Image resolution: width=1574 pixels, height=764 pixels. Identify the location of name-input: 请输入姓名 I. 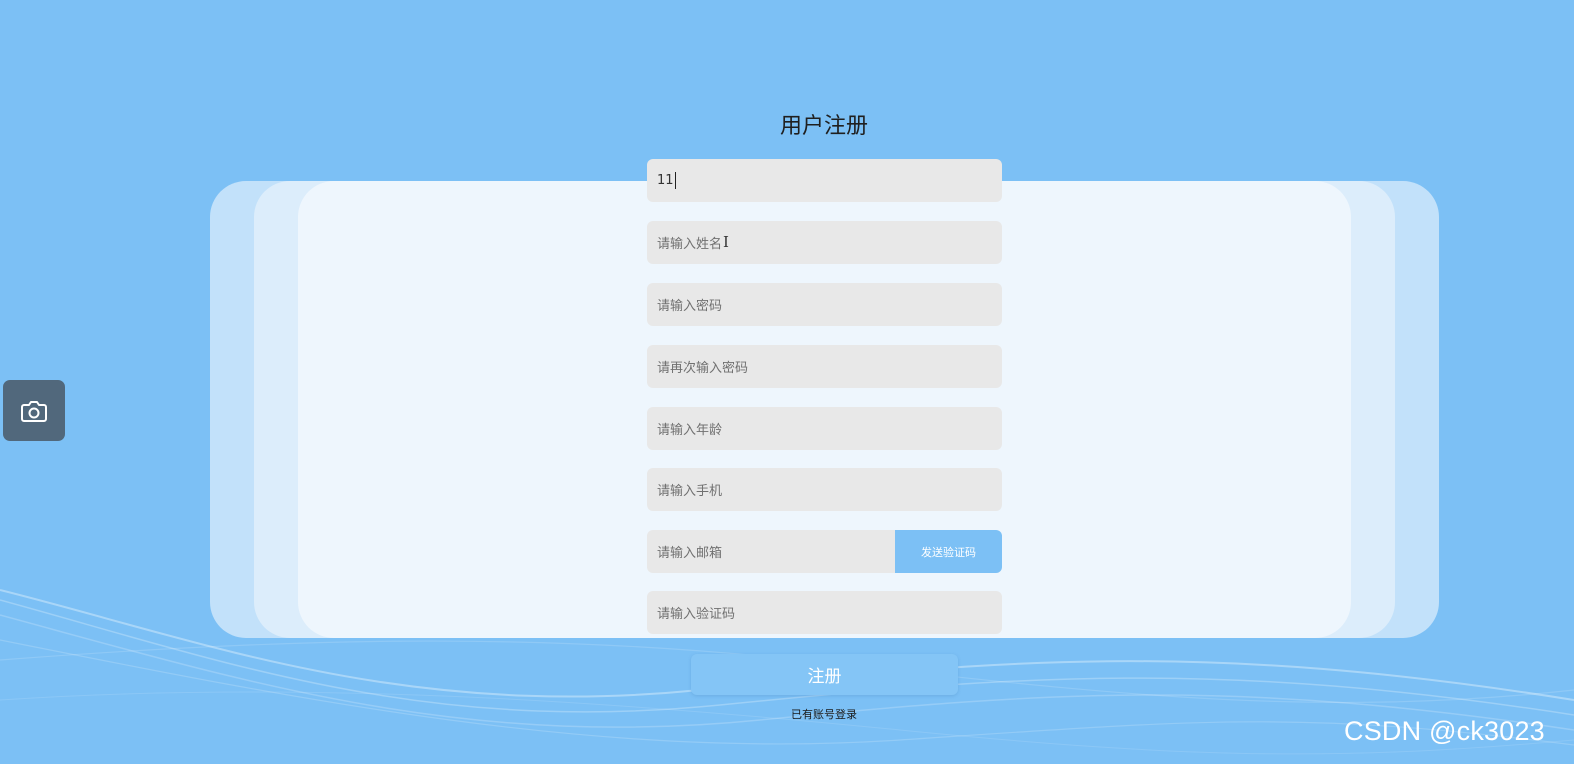
(824, 242).